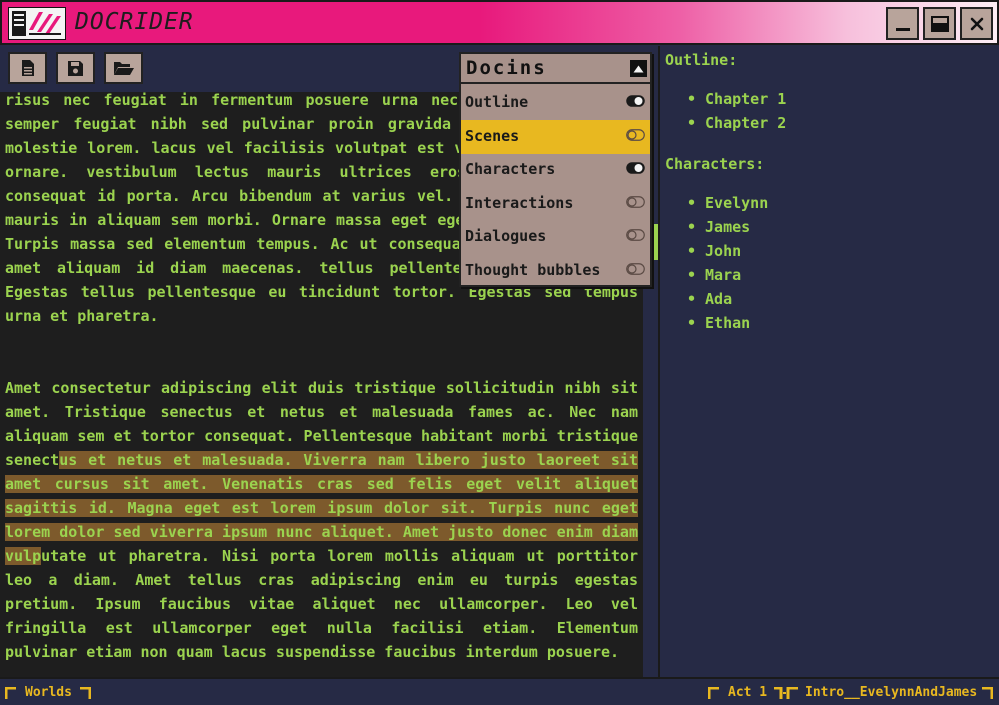 The image size is (999, 705). I want to click on outline-list: Chapter 1 Chapter 2, so click(736, 111).